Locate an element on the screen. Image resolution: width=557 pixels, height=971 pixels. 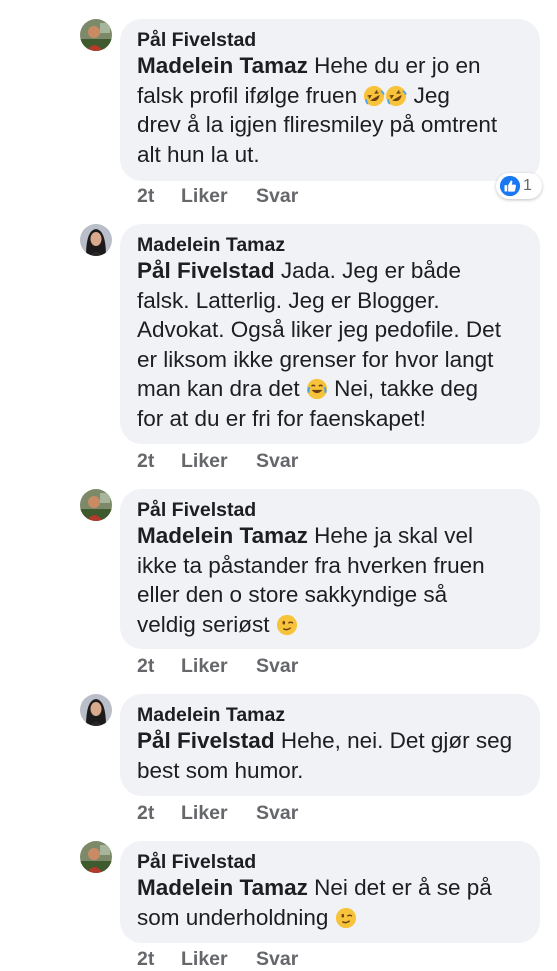
comment-line: falsk profil ifølge fruen is located at coordinates (247, 95).